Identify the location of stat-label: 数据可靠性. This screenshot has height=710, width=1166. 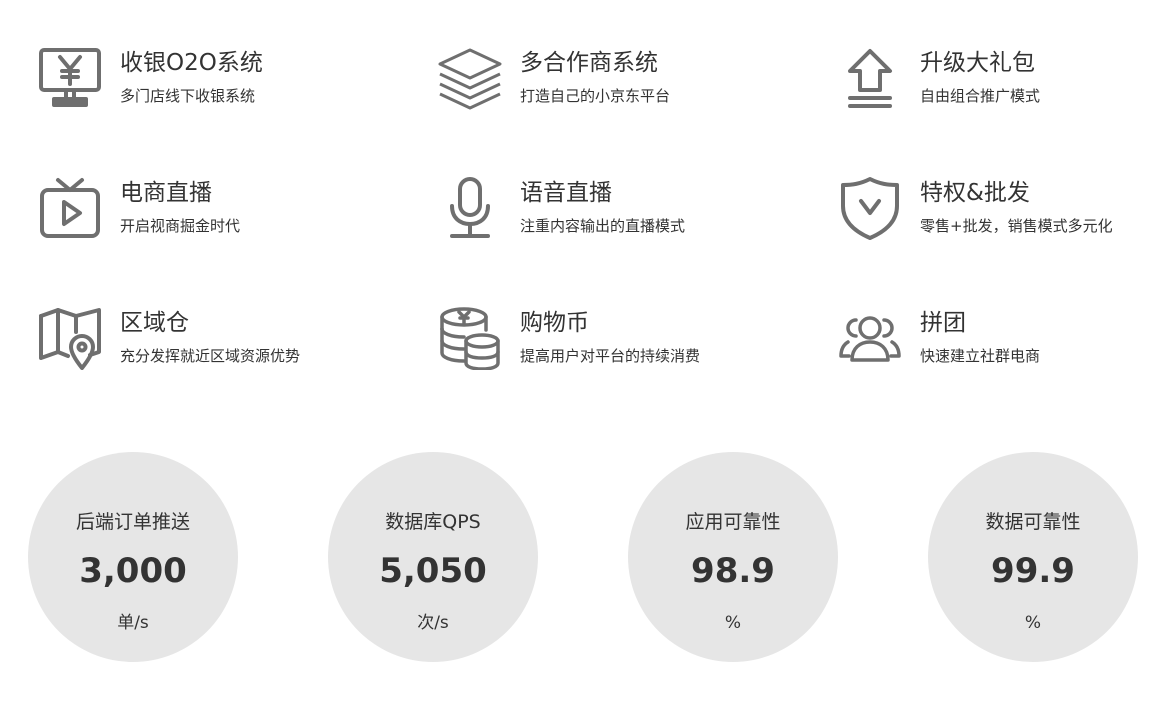
(1033, 522).